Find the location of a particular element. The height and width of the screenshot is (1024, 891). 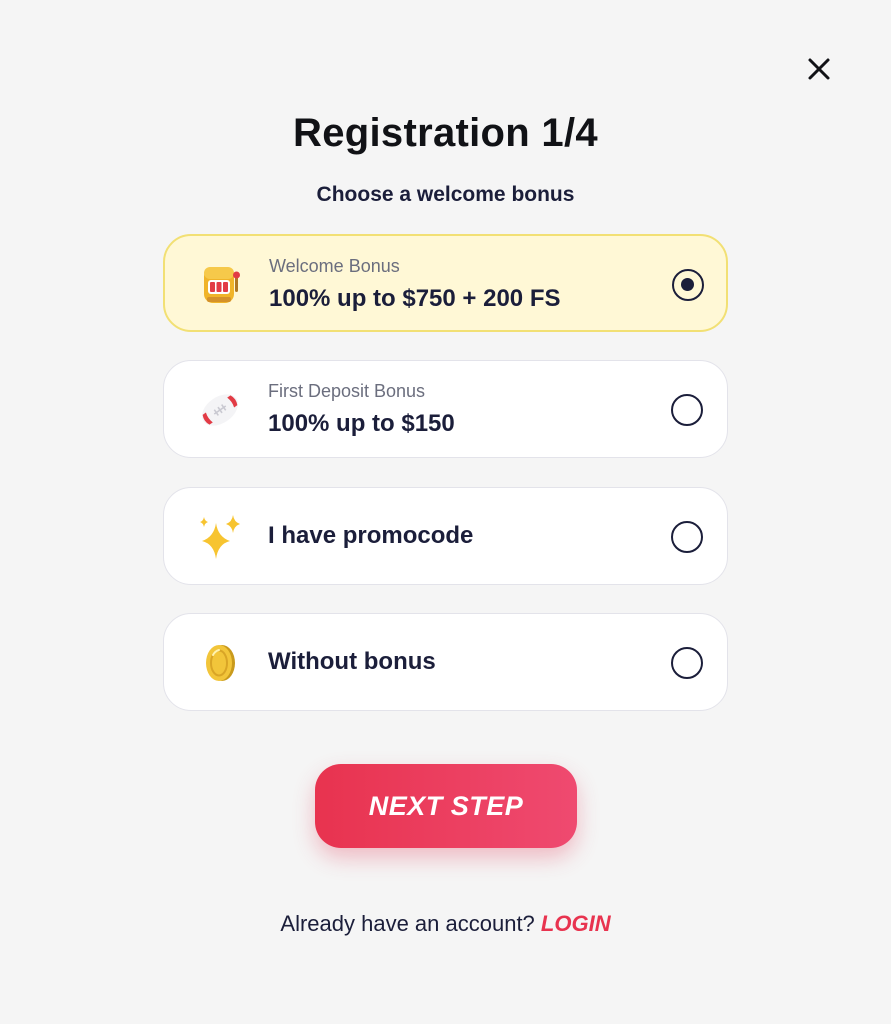

login-prompt: Already have an account? LOGIN is located at coordinates (445, 924).